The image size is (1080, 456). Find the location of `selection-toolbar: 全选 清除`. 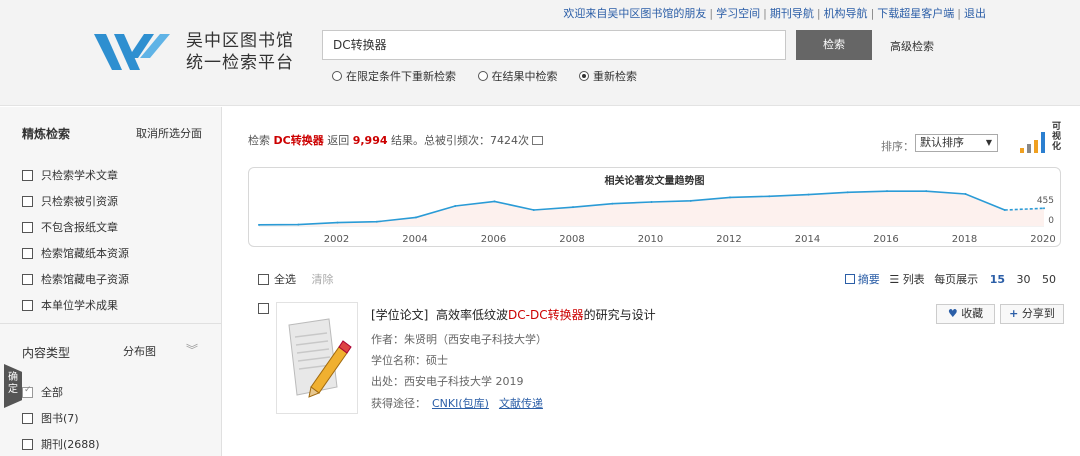

selection-toolbar: 全选 清除 is located at coordinates (296, 279).